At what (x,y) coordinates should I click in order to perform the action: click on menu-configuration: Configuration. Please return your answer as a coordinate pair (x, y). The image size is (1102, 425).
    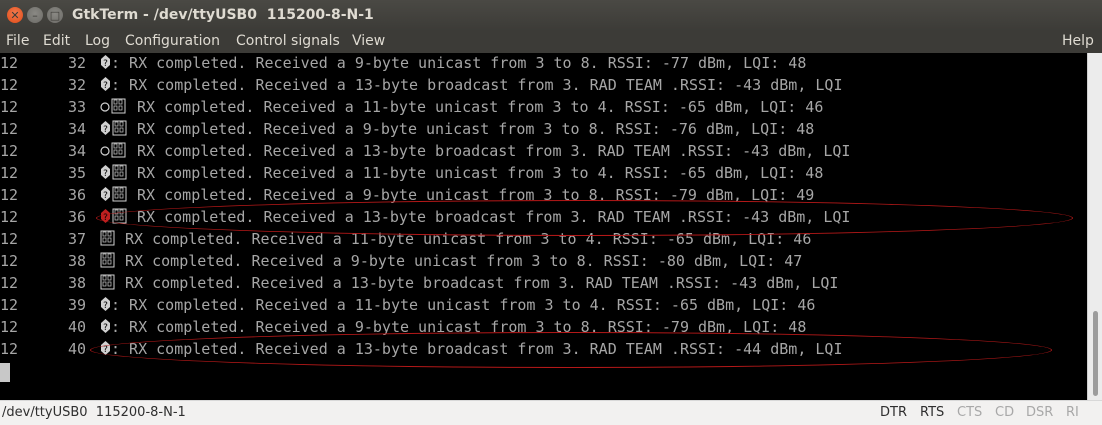
    Looking at the image, I should click on (172, 41).